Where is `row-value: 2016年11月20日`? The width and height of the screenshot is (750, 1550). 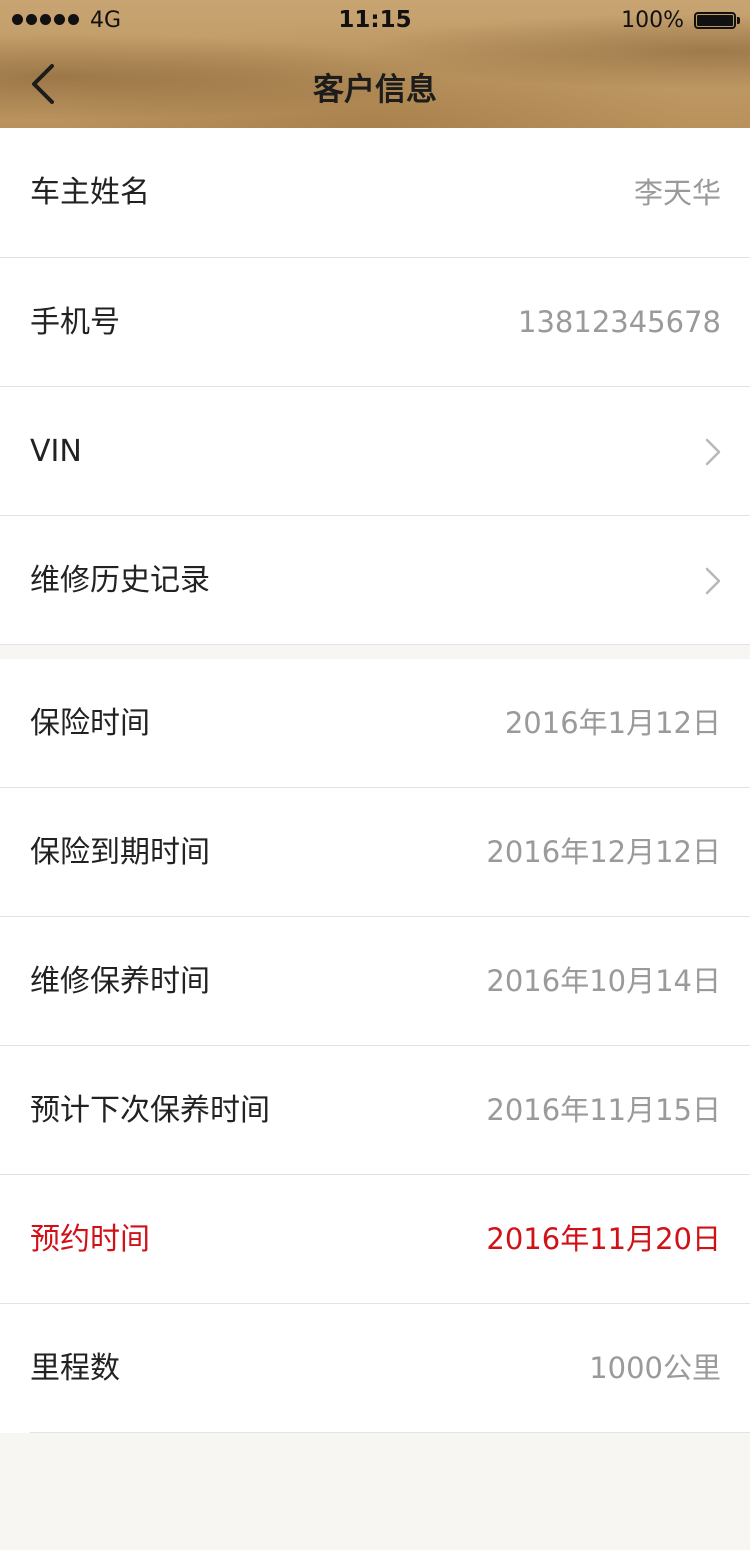 row-value: 2016年11月20日 is located at coordinates (603, 1239).